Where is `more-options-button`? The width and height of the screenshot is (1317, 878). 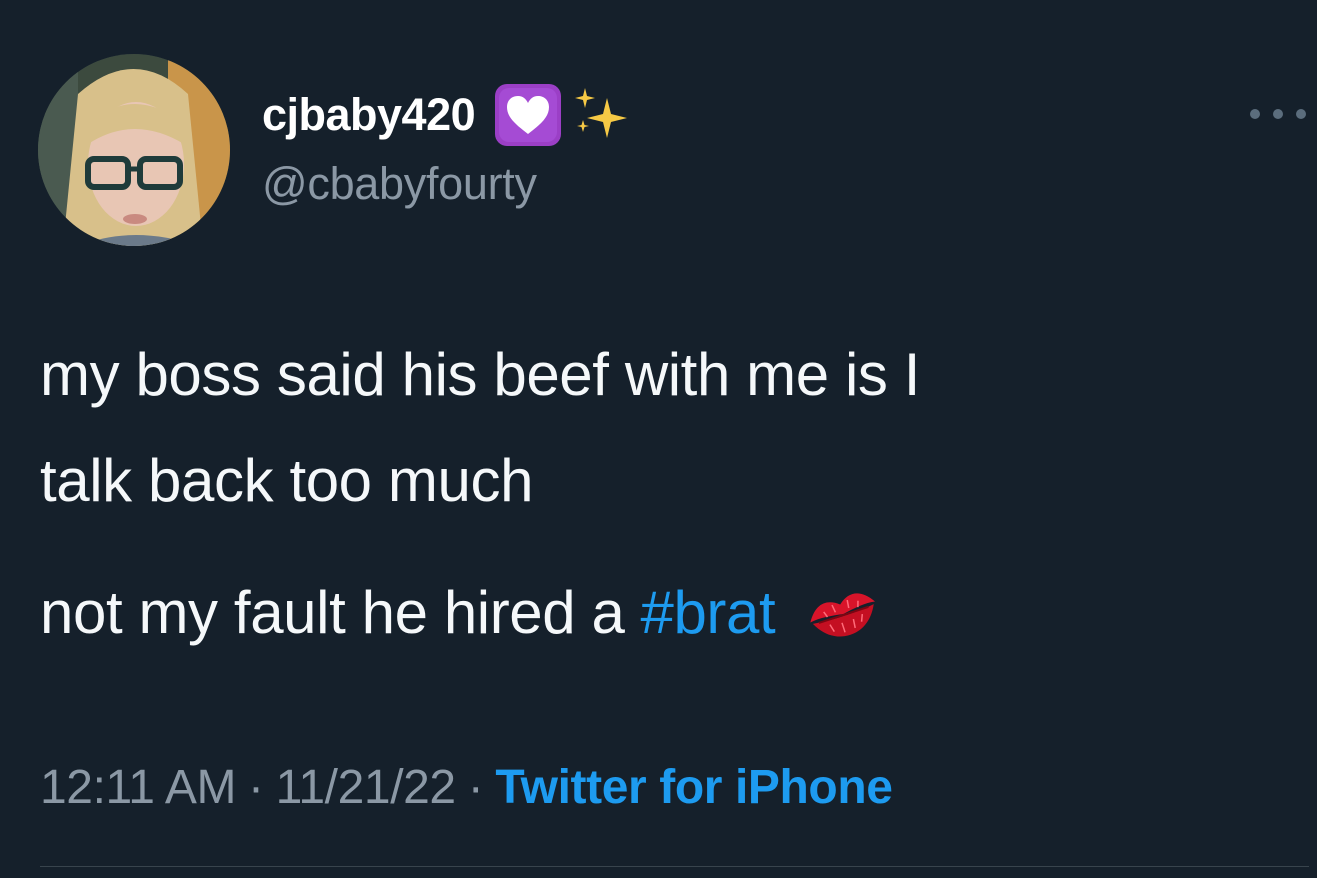 more-options-button is located at coordinates (1278, 114).